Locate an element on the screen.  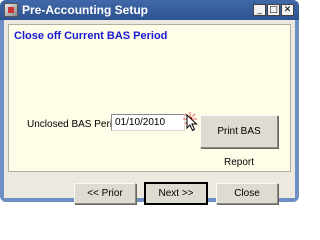
close-icon: ✕ is located at coordinates (287, 10).